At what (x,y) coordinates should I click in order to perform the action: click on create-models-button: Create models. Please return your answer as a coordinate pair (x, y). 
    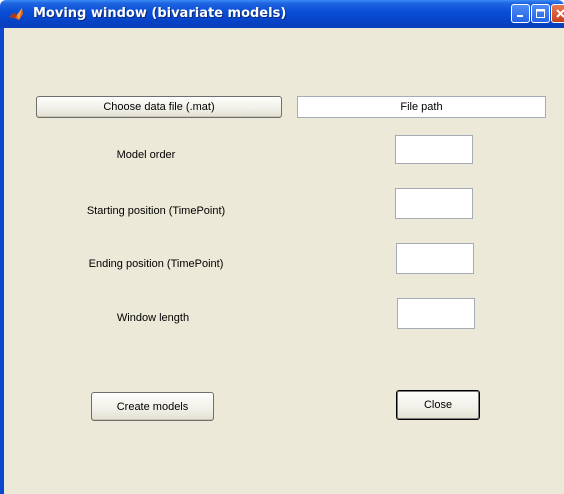
    Looking at the image, I should click on (152, 406).